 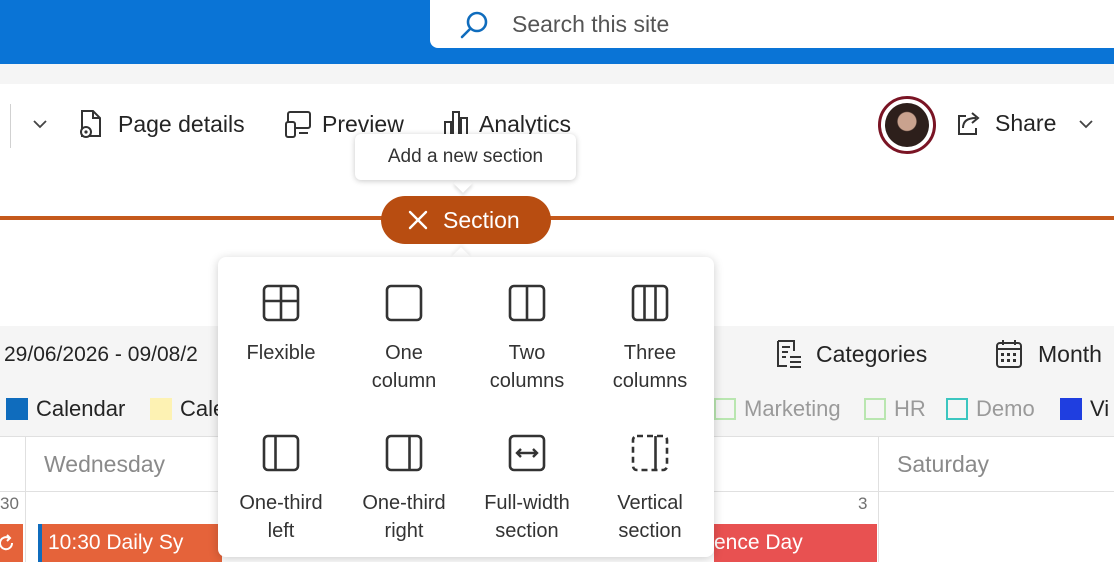 What do you see at coordinates (789, 354) in the screenshot?
I see `categories-icon` at bounding box center [789, 354].